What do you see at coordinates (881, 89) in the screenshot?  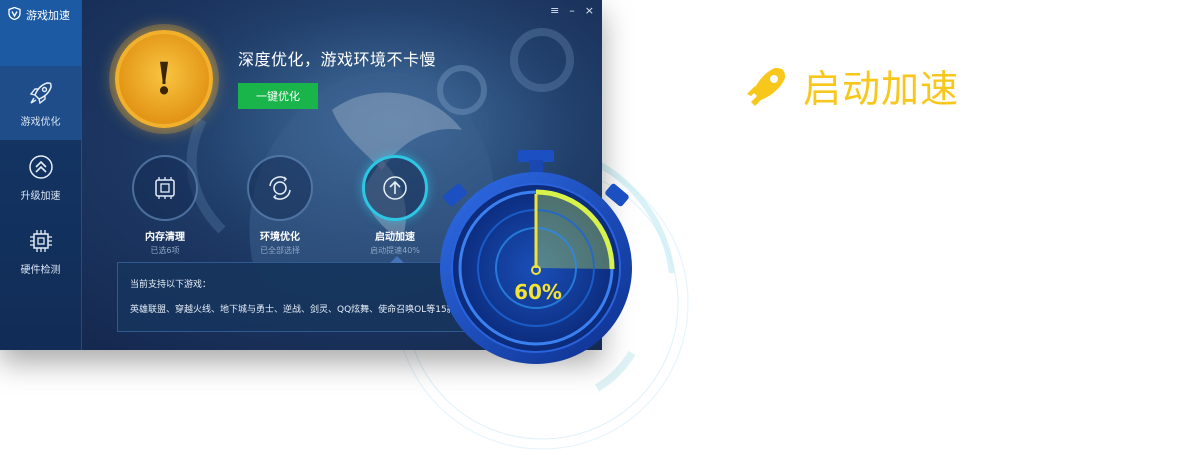 I see `feature-title-text: 启动加速` at bounding box center [881, 89].